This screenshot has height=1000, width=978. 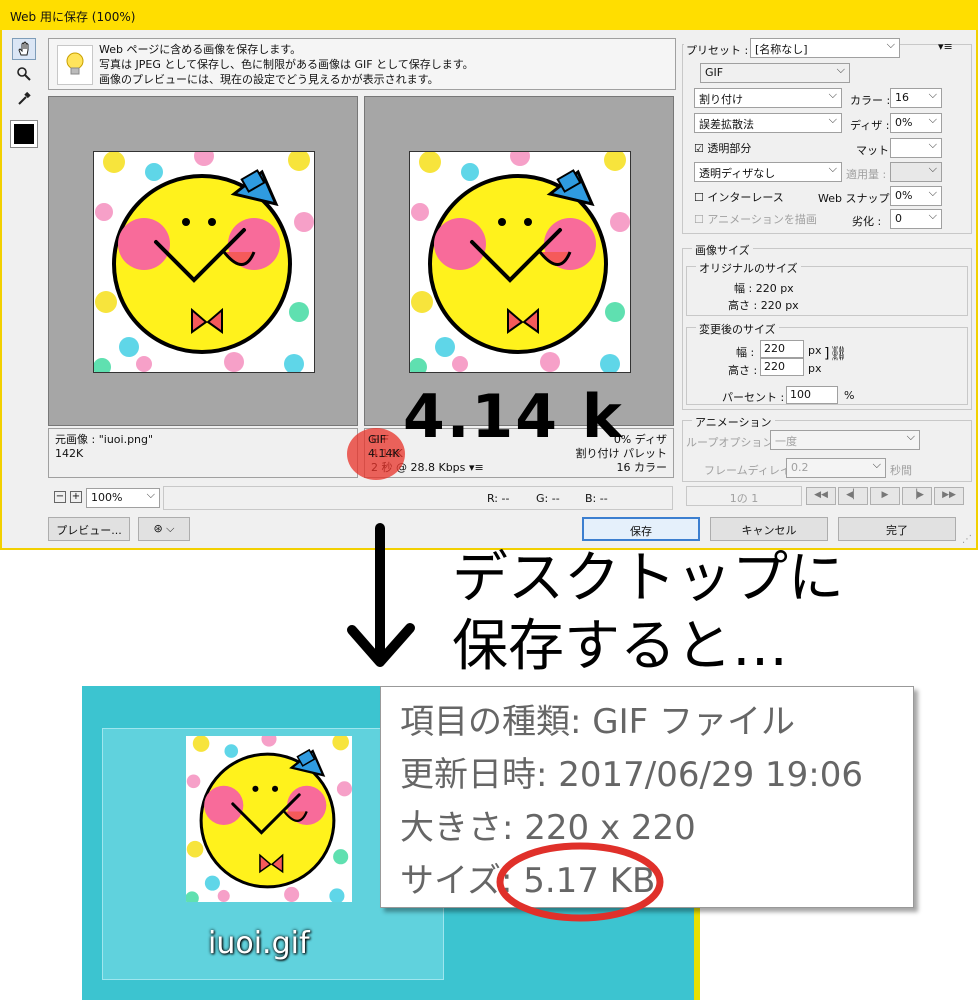 I want to click on save-button: 保存, so click(x=641, y=529).